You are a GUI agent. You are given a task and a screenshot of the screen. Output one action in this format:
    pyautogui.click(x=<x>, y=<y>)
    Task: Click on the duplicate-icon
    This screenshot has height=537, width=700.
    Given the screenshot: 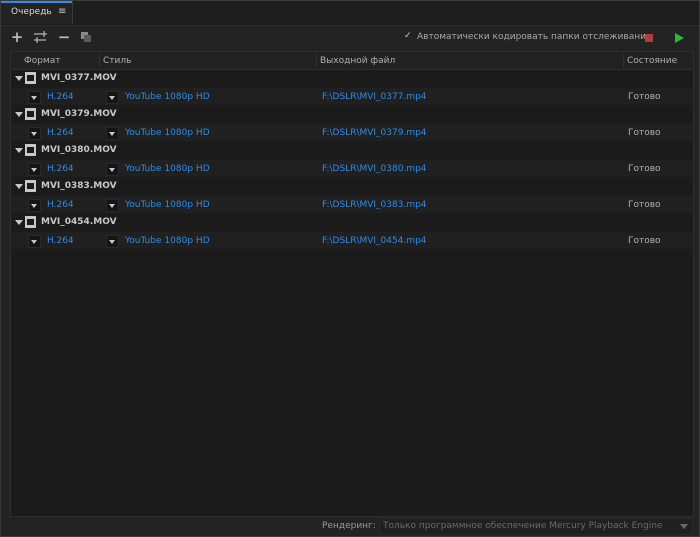 What is the action you would take?
    pyautogui.click(x=86, y=37)
    